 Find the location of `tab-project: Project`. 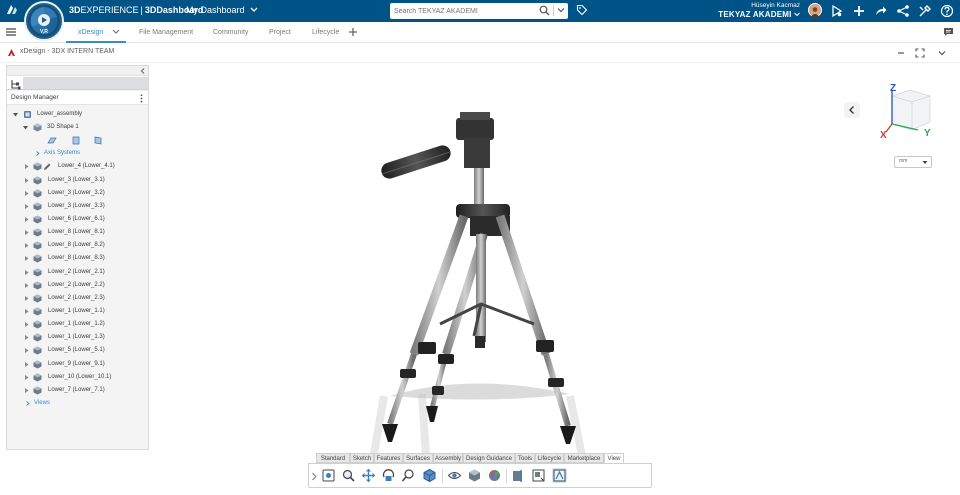

tab-project: Project is located at coordinates (280, 32).